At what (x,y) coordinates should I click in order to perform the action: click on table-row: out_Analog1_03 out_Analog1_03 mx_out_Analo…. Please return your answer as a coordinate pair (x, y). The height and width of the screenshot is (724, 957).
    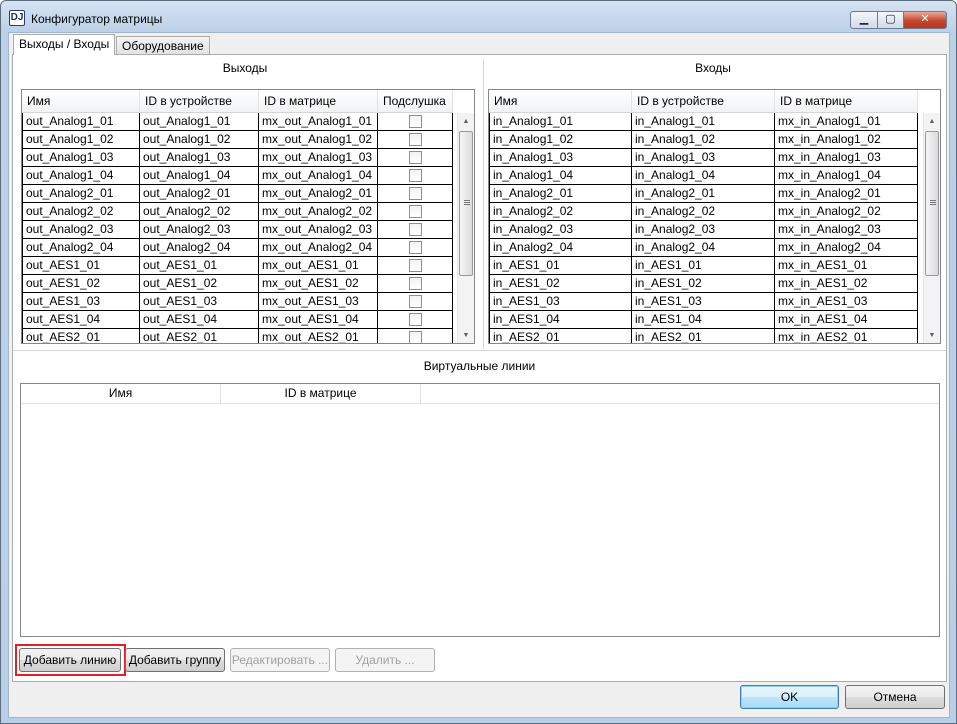
    Looking at the image, I should click on (237, 158).